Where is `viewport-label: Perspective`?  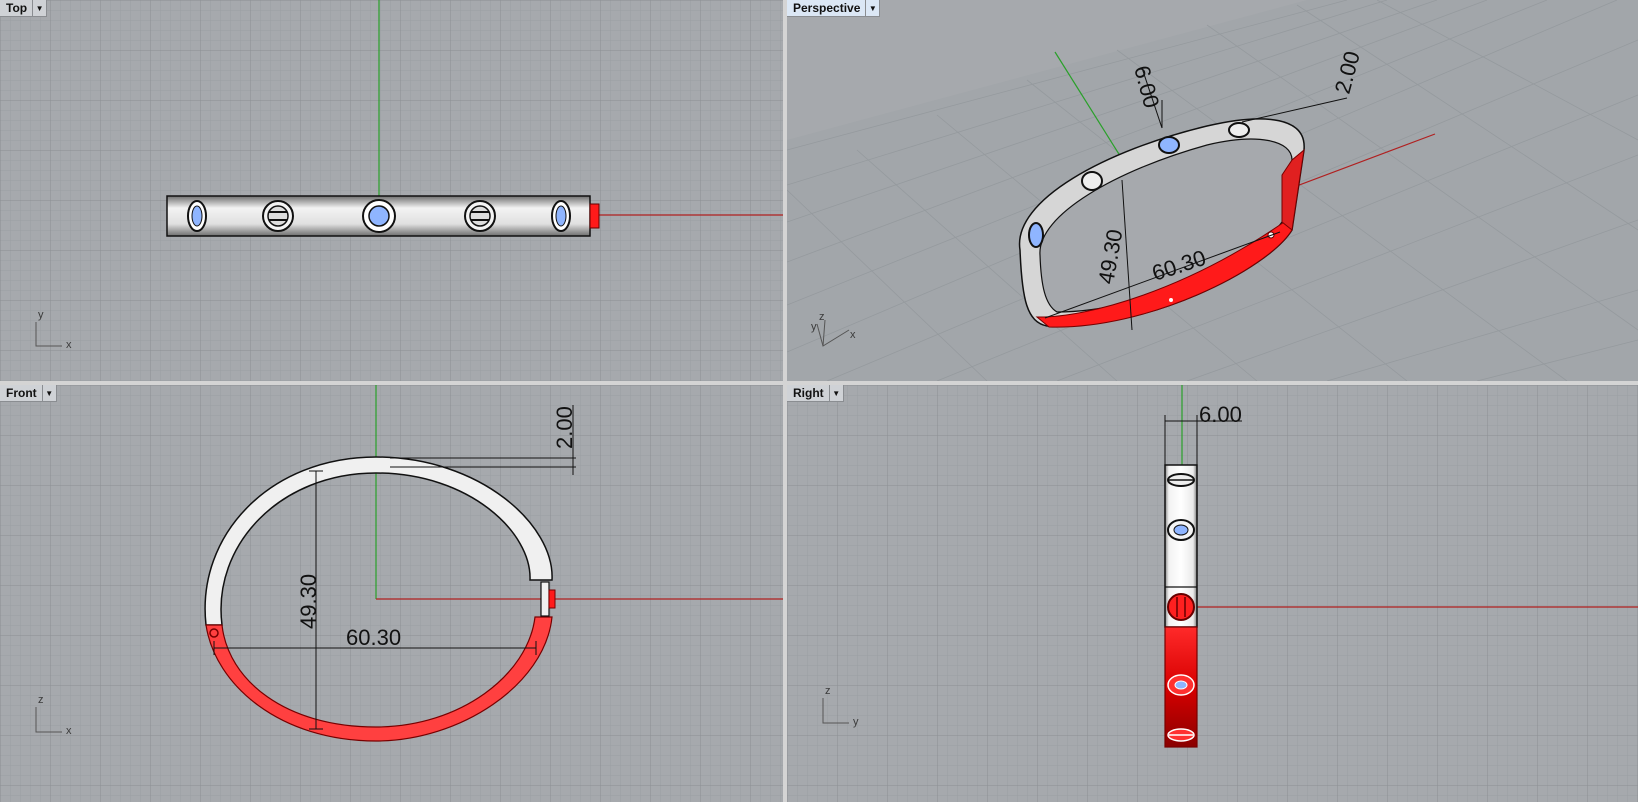 viewport-label: Perspective is located at coordinates (827, 8).